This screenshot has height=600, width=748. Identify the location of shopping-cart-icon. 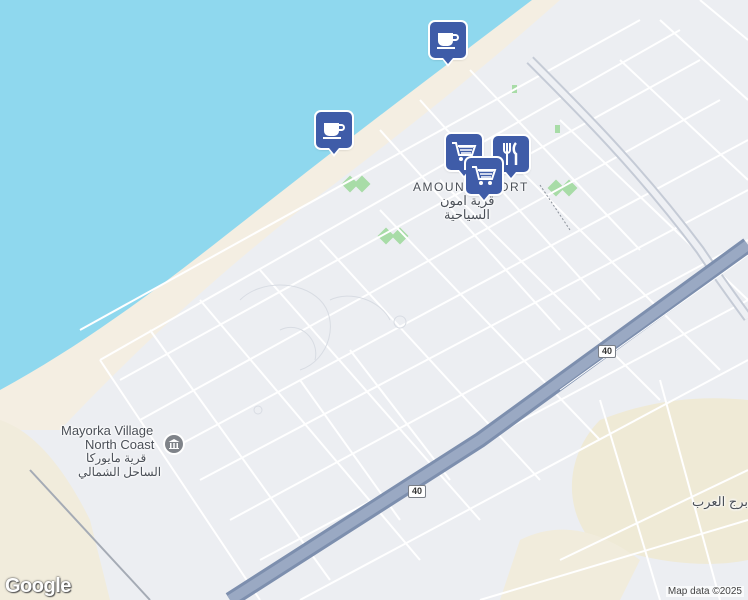
(484, 175).